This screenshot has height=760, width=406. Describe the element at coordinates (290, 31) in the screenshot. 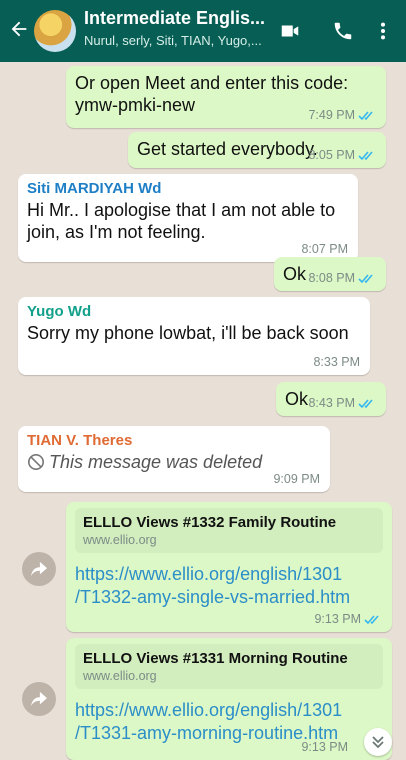

I see `video-call-icon` at that location.